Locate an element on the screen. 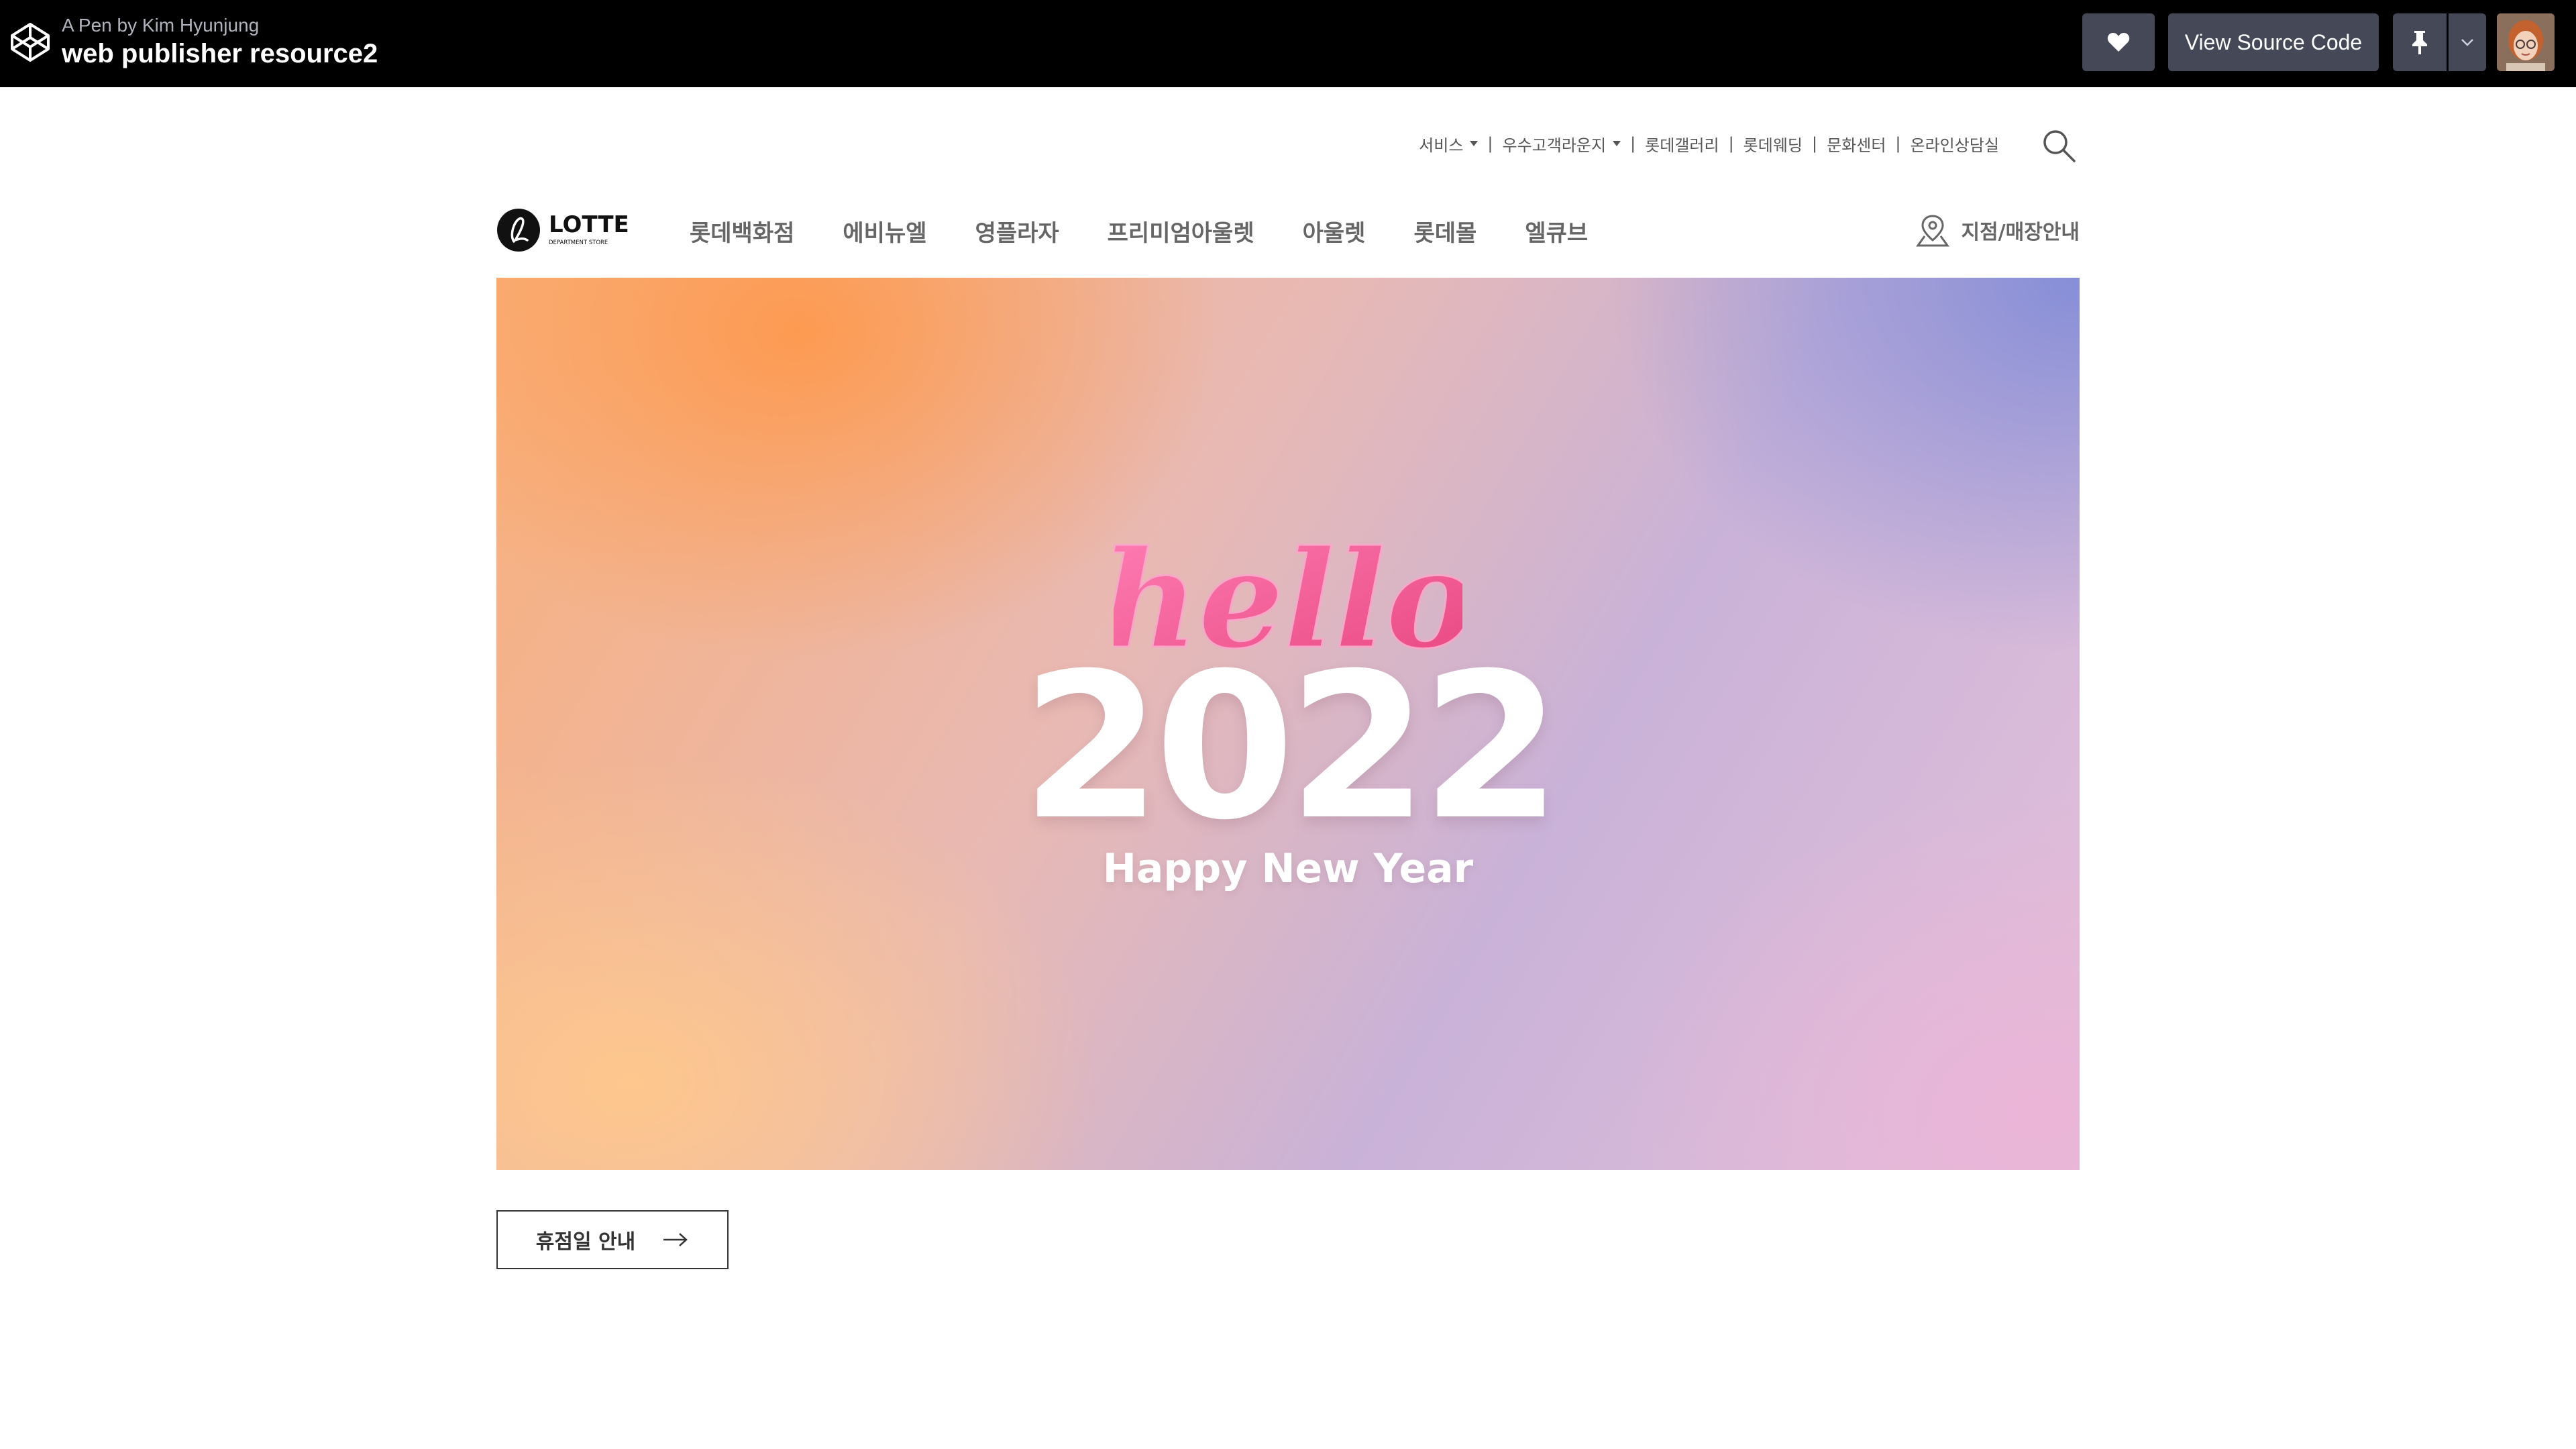 The width and height of the screenshot is (2576, 1449). util-item-online-consult: 온라인상담실 is located at coordinates (1955, 144).